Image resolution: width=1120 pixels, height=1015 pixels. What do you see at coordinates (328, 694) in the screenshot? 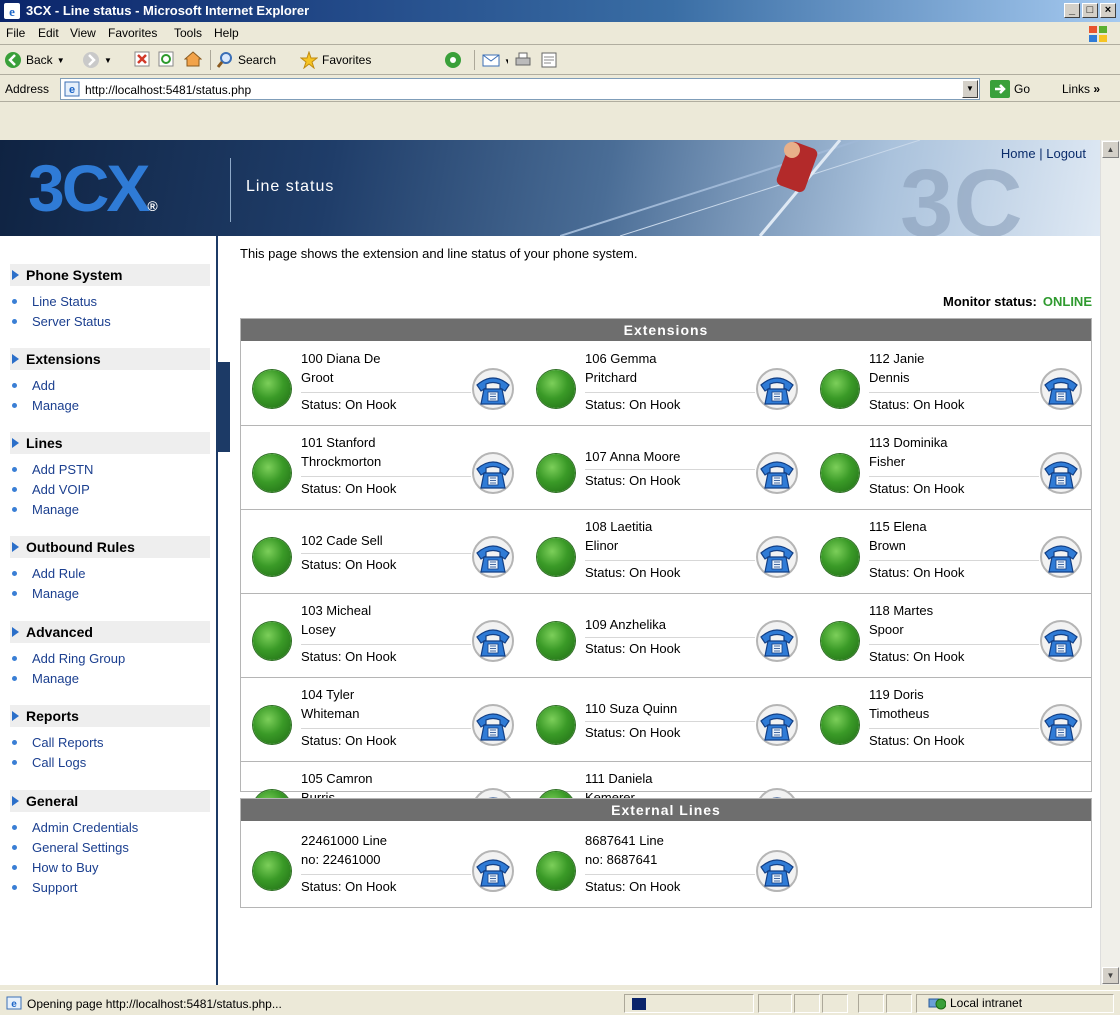
I see `entry-name-line1: 104 Tyler` at bounding box center [328, 694].